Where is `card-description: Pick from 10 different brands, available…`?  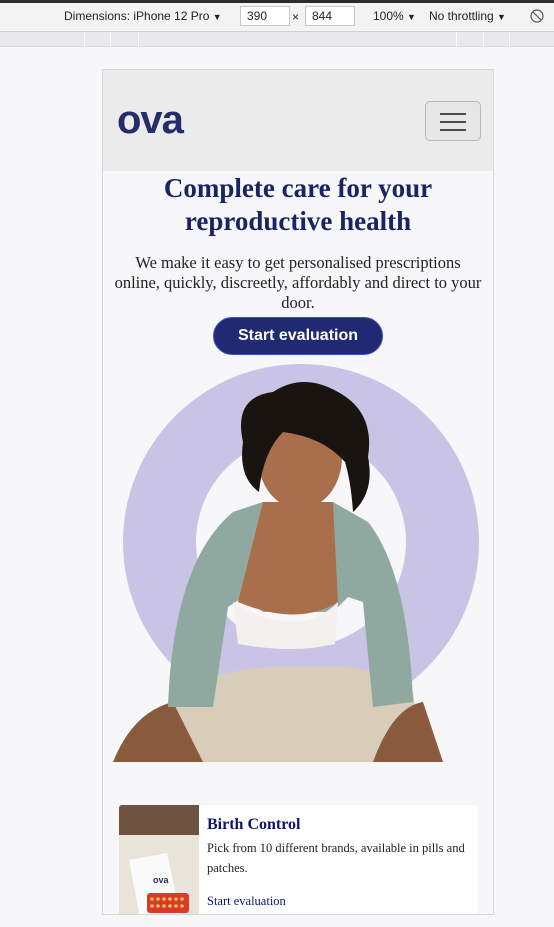 card-description: Pick from 10 different brands, available… is located at coordinates (336, 858).